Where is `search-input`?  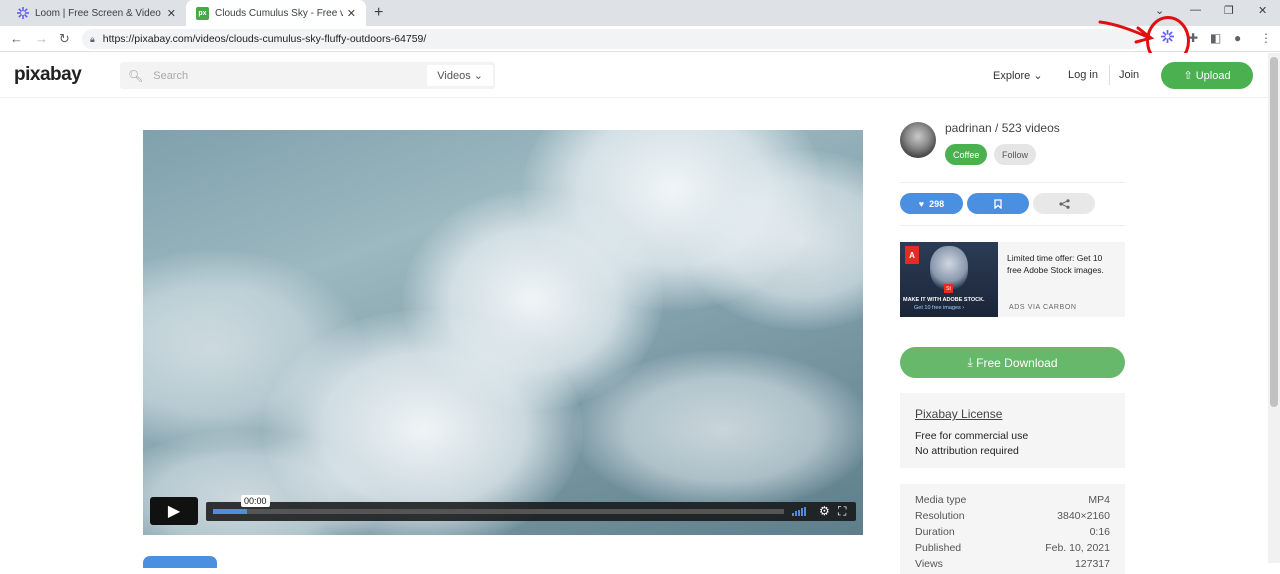
search-input is located at coordinates (288, 75).